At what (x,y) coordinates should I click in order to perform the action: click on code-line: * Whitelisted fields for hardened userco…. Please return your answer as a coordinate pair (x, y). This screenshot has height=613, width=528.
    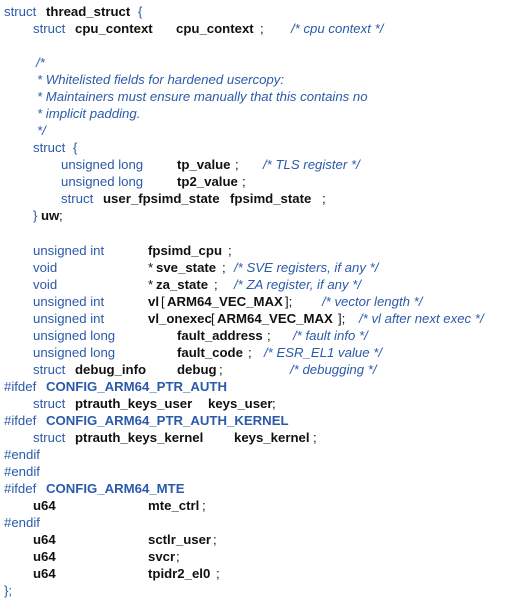
    Looking at the image, I should click on (264, 79).